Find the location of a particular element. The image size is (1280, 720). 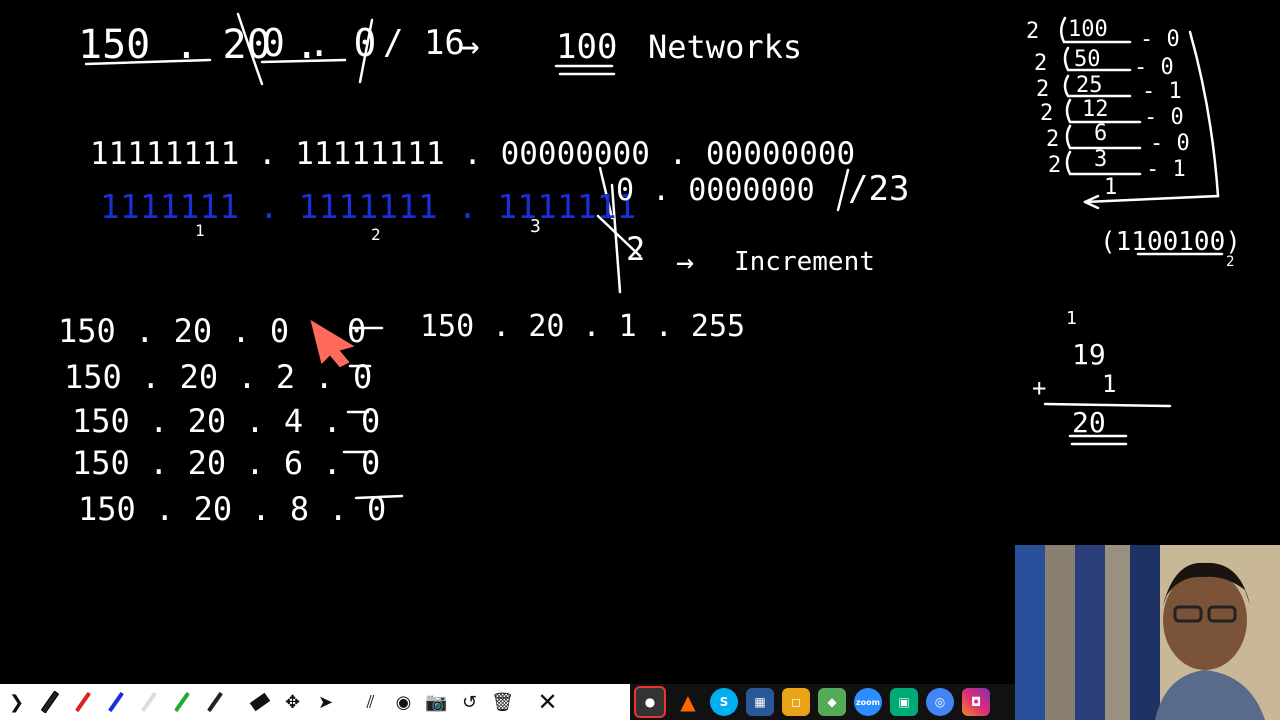

title-prefix: / 16 is located at coordinates (424, 43).